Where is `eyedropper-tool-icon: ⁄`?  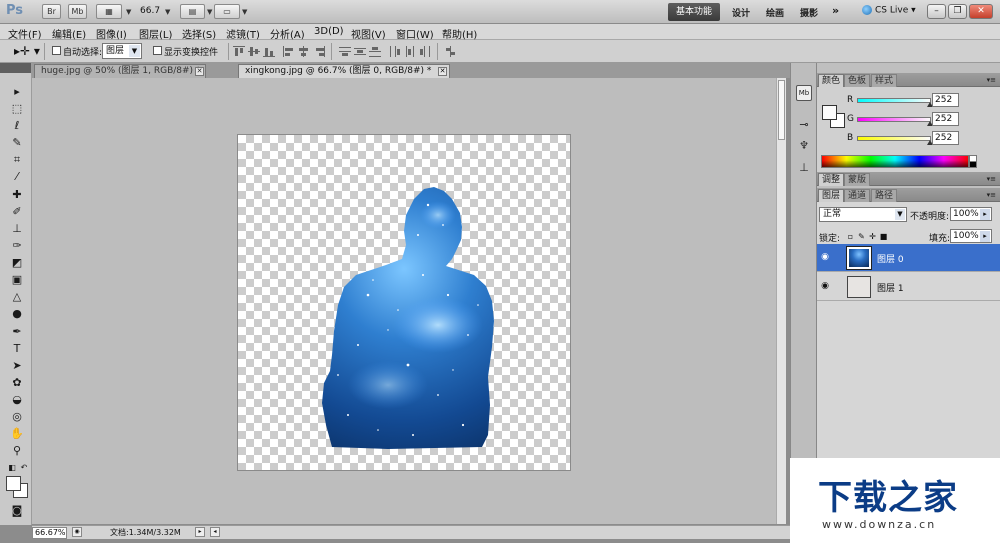
eyedropper-tool-icon: ⁄ is located at coordinates (17, 177).